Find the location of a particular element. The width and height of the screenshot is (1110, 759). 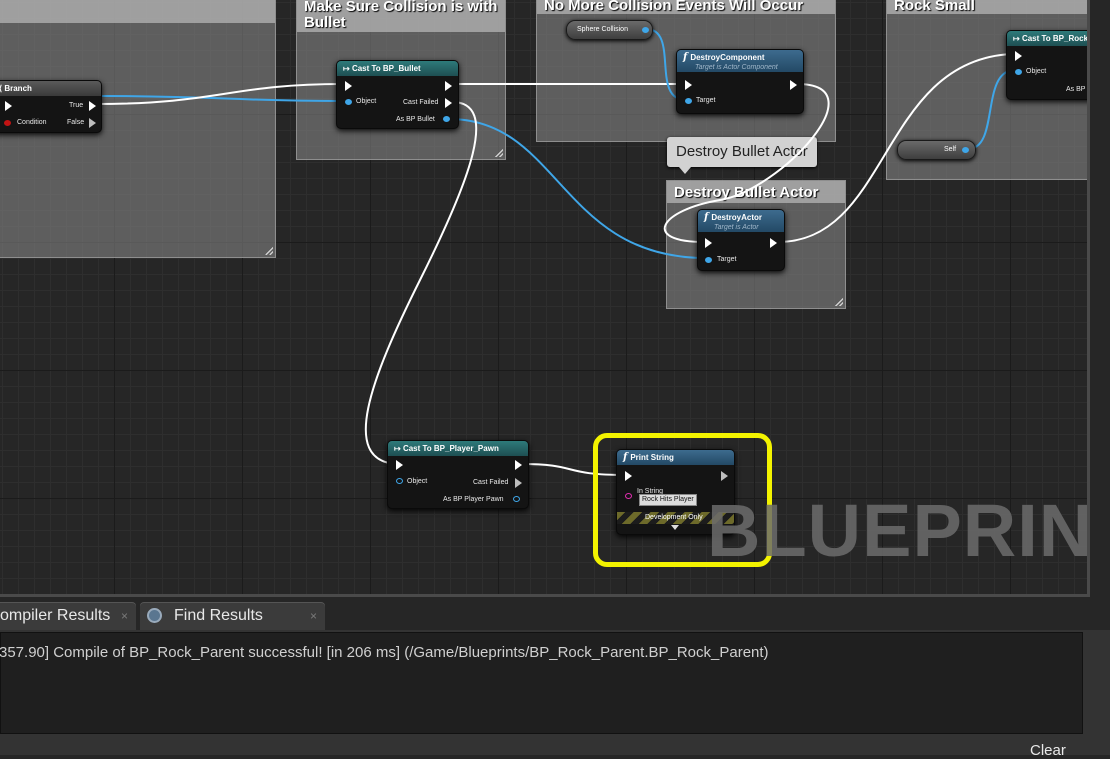

tab-label: Find Results is located at coordinates (218, 615).